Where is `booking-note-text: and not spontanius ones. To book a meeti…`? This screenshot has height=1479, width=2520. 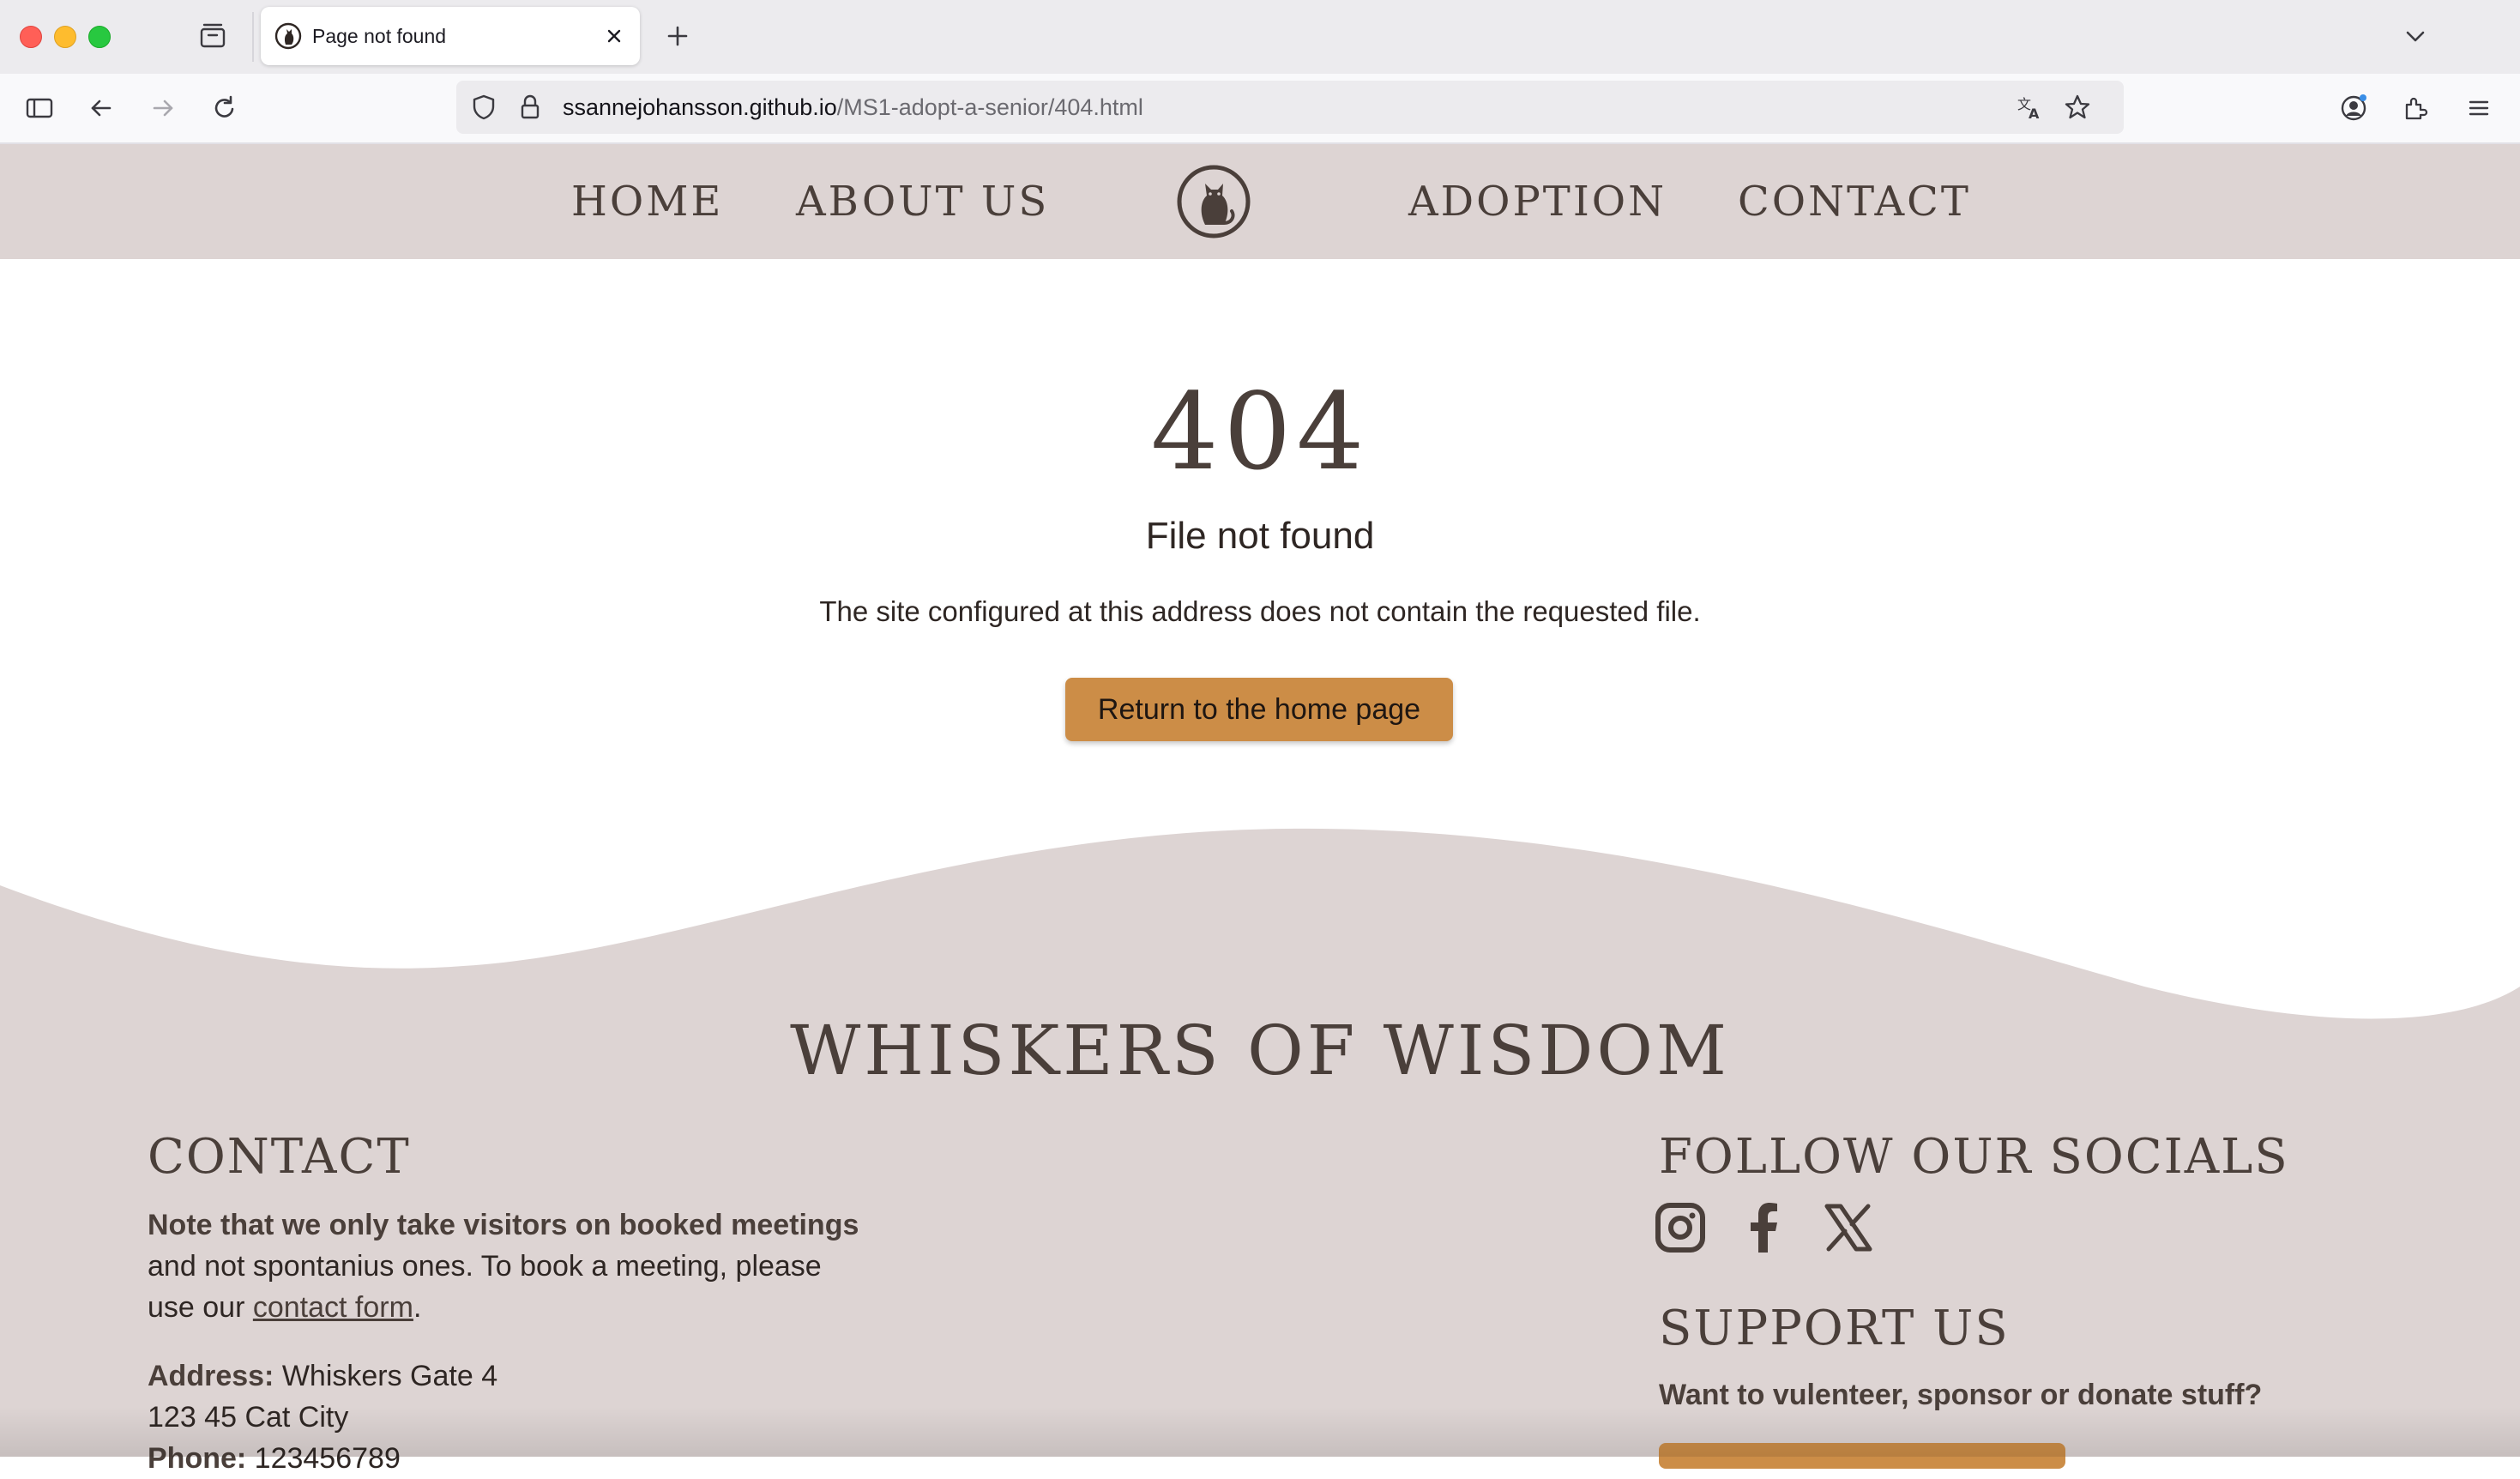 booking-note-text: and not spontanius ones. To book a meeti… is located at coordinates (485, 1266).